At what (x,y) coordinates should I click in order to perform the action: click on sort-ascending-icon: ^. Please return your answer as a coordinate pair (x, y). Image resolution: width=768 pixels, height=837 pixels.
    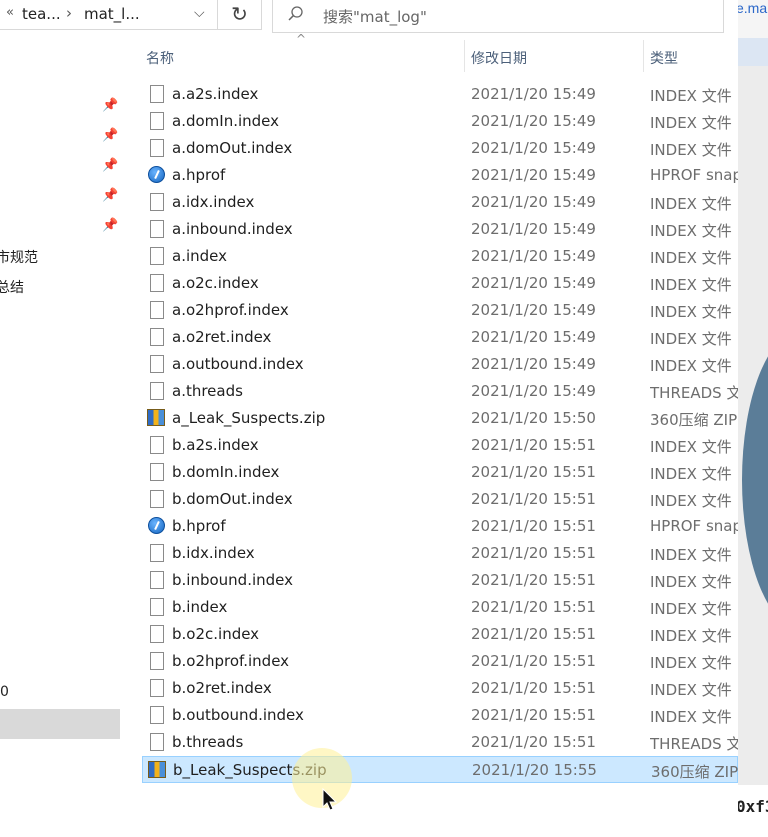
    Looking at the image, I should click on (301, 39).